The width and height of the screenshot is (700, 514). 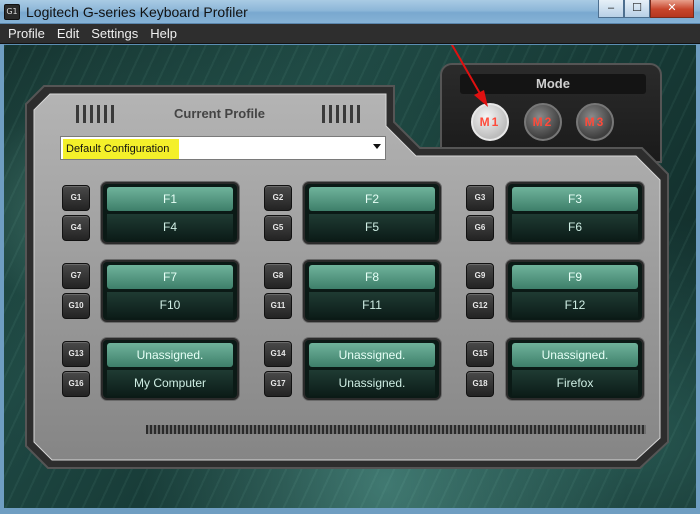 What do you see at coordinates (137, 12) in the screenshot?
I see `window-title: Logitech G-series Keyboard Profiler` at bounding box center [137, 12].